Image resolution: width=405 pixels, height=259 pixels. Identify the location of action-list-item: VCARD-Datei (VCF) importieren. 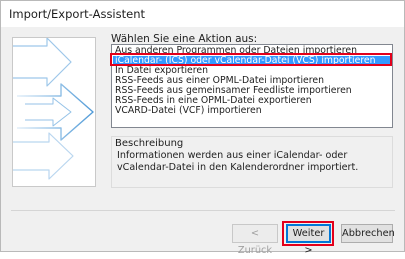
(252, 111).